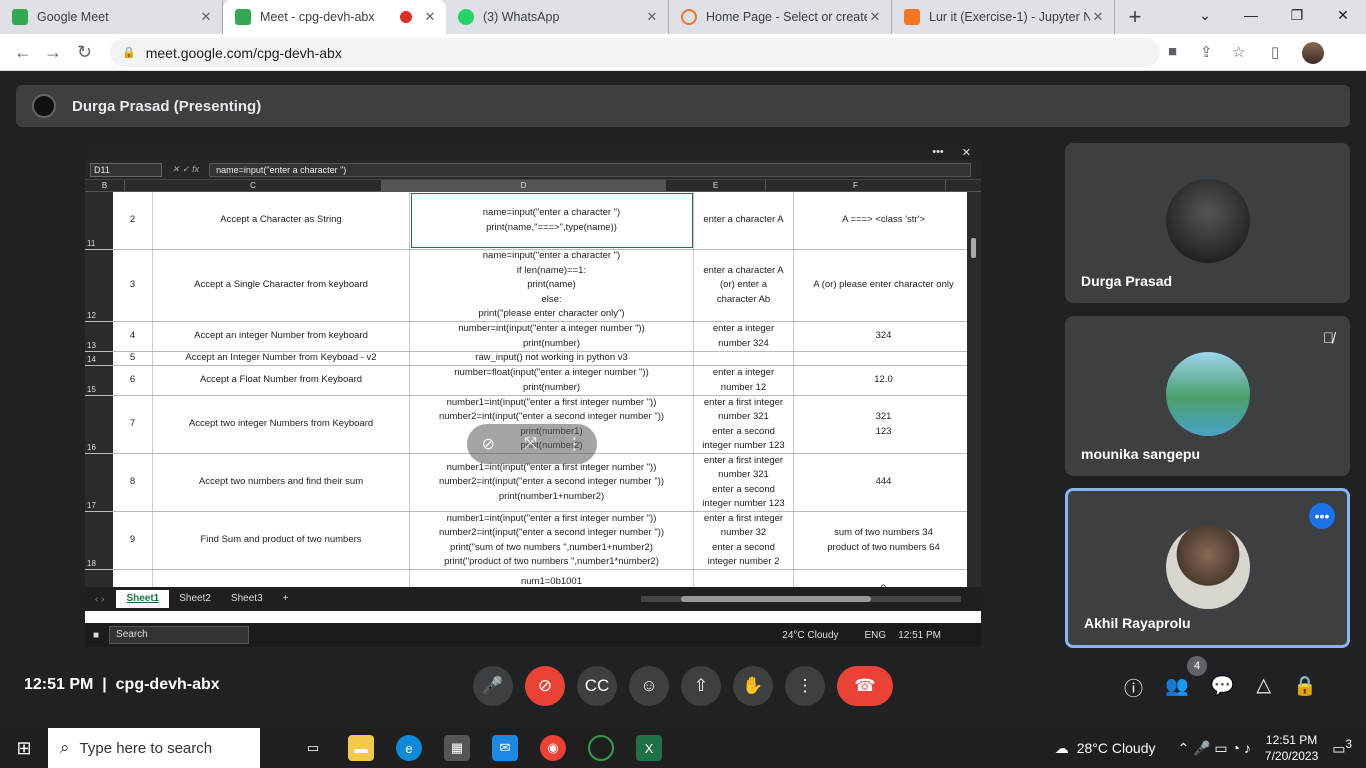  What do you see at coordinates (313, 748) in the screenshot?
I see `task-view-icon: ▭` at bounding box center [313, 748].